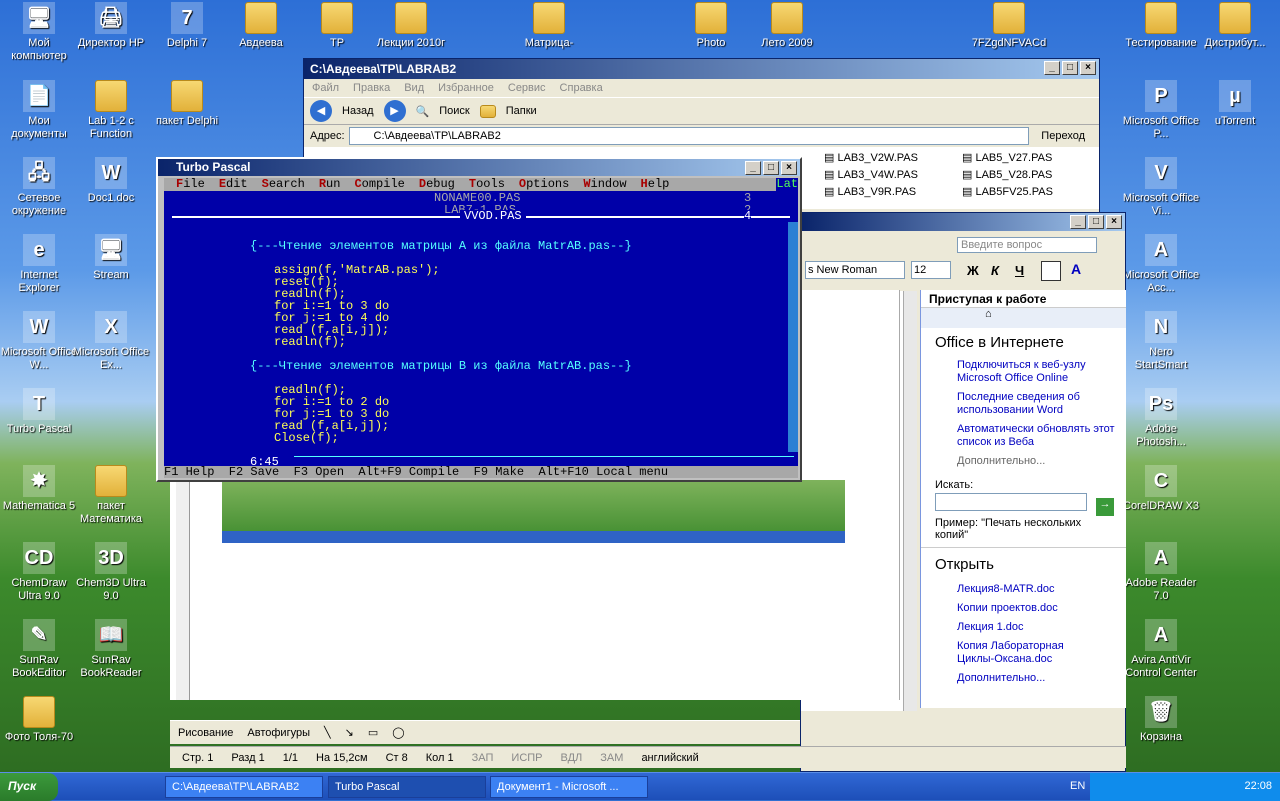 The width and height of the screenshot is (1280, 801). What do you see at coordinates (855, 270) in the screenshot?
I see `font-select: s New Roman` at bounding box center [855, 270].